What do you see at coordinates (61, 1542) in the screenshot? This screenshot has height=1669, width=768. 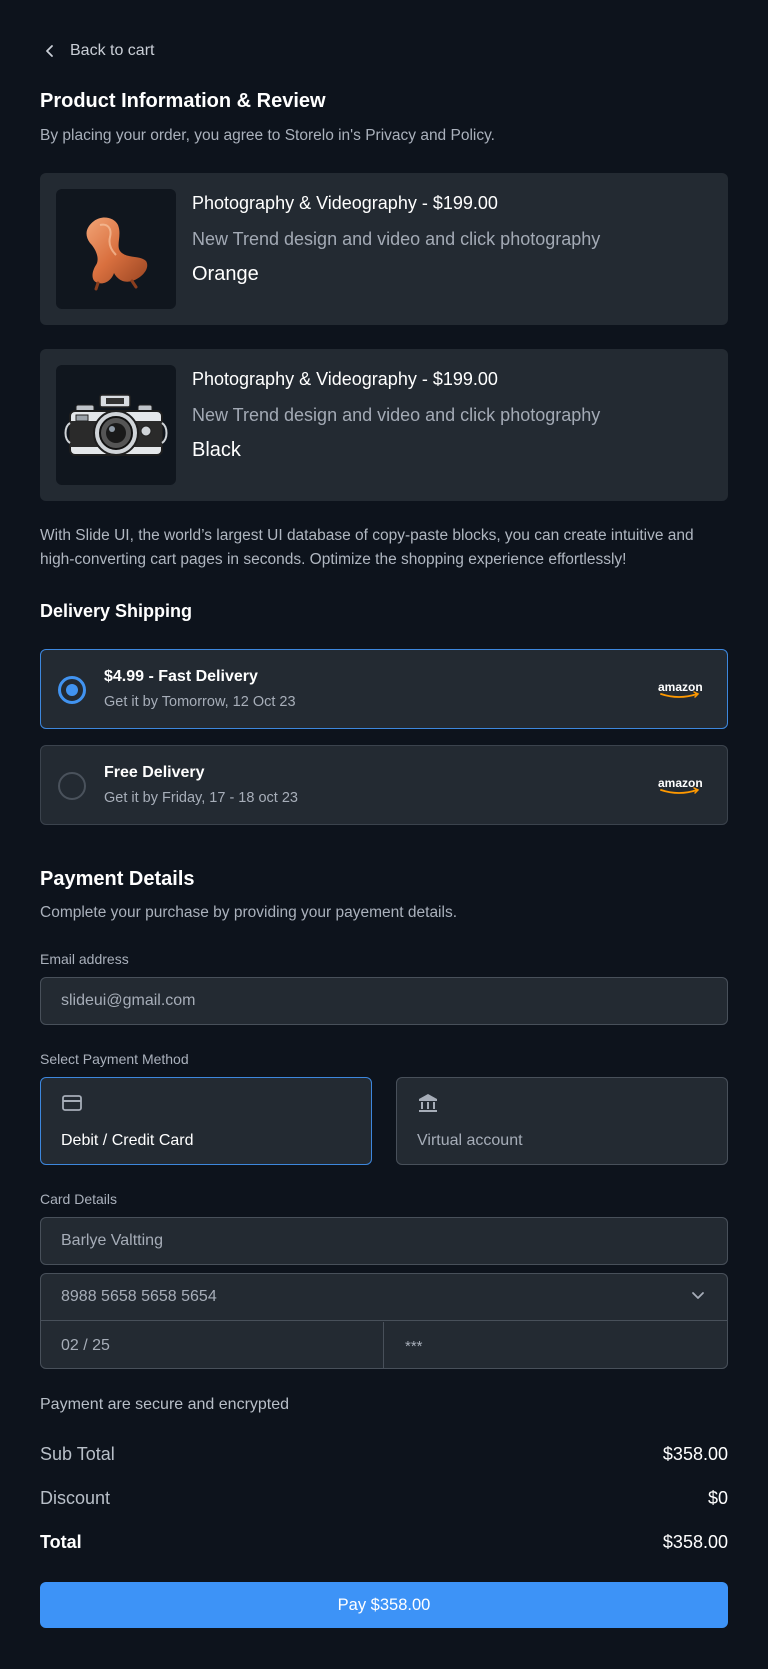 I see `total-label: Total` at bounding box center [61, 1542].